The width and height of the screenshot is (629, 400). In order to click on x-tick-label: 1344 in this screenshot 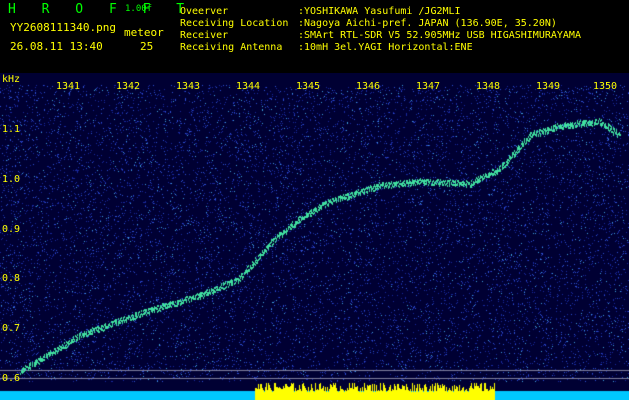, I will do `click(248, 86)`.